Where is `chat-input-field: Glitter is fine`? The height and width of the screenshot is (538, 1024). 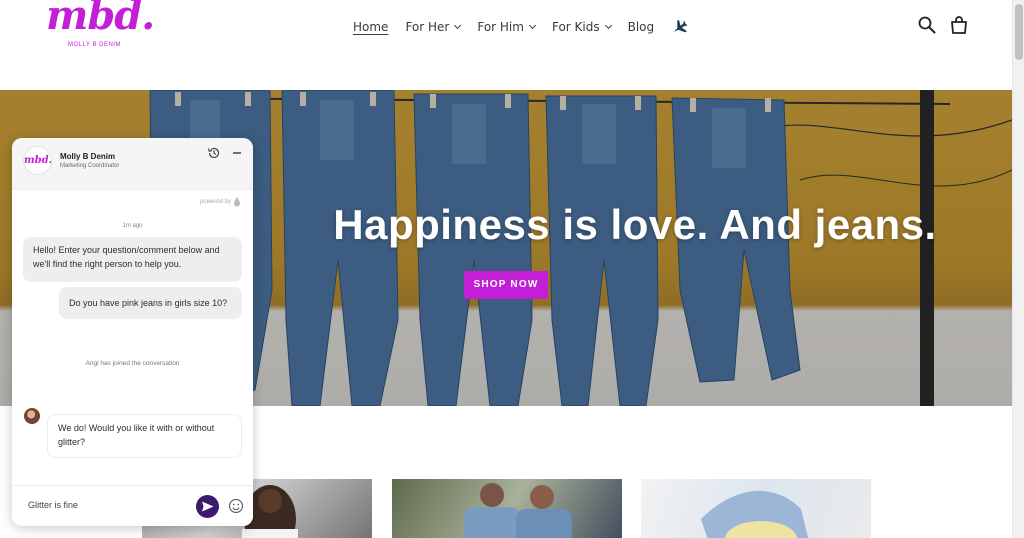
chat-input-field: Glitter is fine is located at coordinates (53, 505).